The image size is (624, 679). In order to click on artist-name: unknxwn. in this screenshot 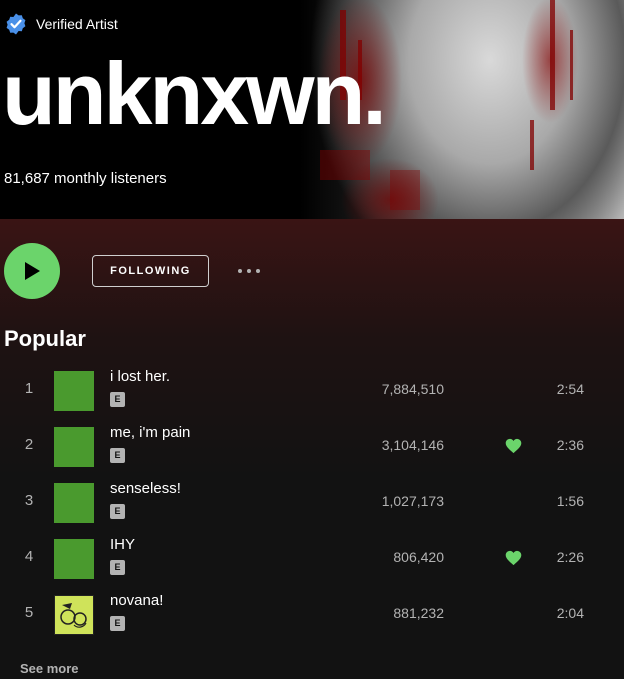, I will do `click(194, 93)`.